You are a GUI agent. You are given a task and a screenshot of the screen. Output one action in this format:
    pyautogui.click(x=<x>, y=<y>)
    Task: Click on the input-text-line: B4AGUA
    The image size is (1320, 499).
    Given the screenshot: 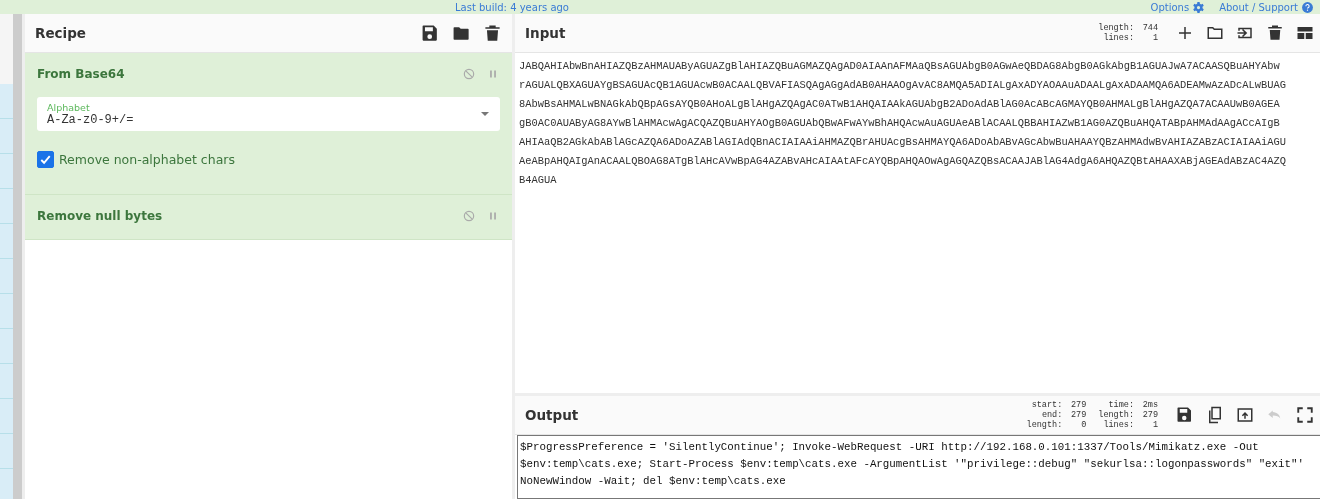 What is the action you would take?
    pyautogui.click(x=538, y=180)
    